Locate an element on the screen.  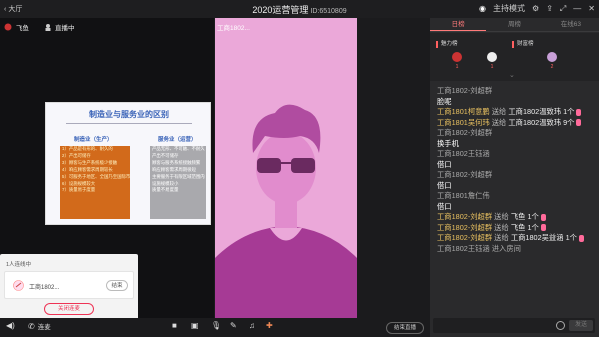
chat-gift-count: 9个 is located at coordinates (569, 122).